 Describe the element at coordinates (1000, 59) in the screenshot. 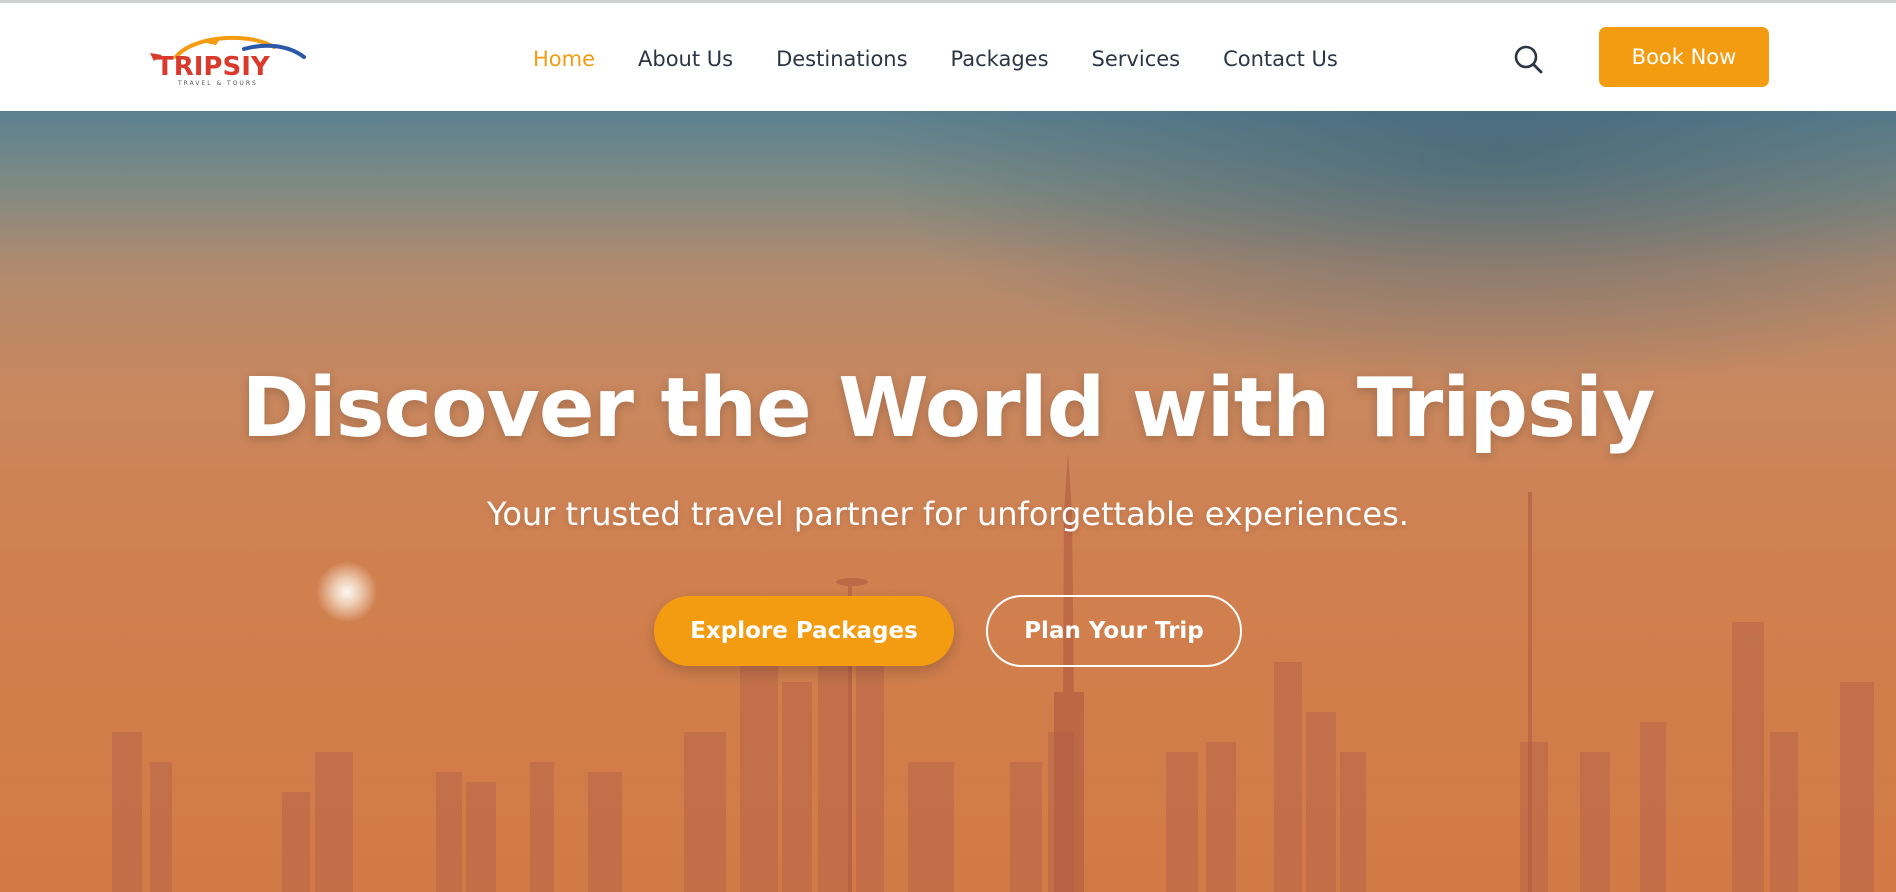

I see `nav-packages: Packages` at that location.